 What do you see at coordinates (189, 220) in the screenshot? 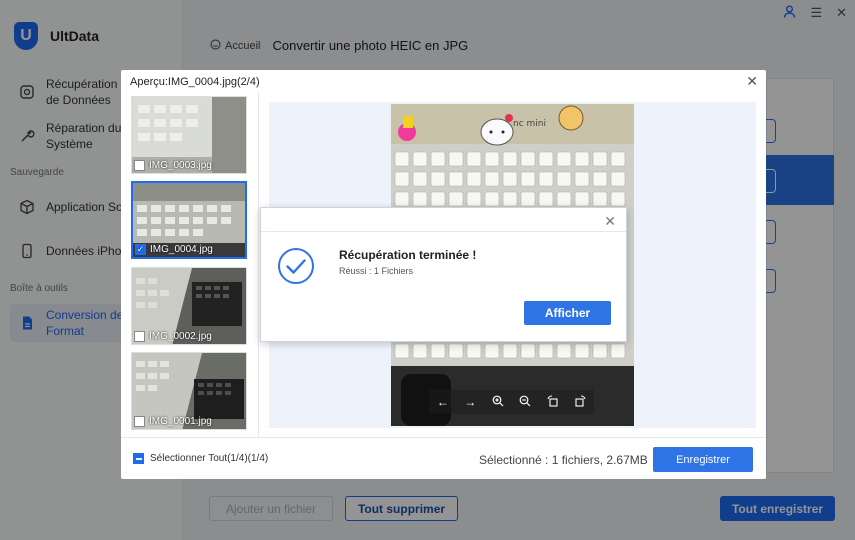
I see `thumbnail-item: ✓ IMG_0004.jpg` at bounding box center [189, 220].